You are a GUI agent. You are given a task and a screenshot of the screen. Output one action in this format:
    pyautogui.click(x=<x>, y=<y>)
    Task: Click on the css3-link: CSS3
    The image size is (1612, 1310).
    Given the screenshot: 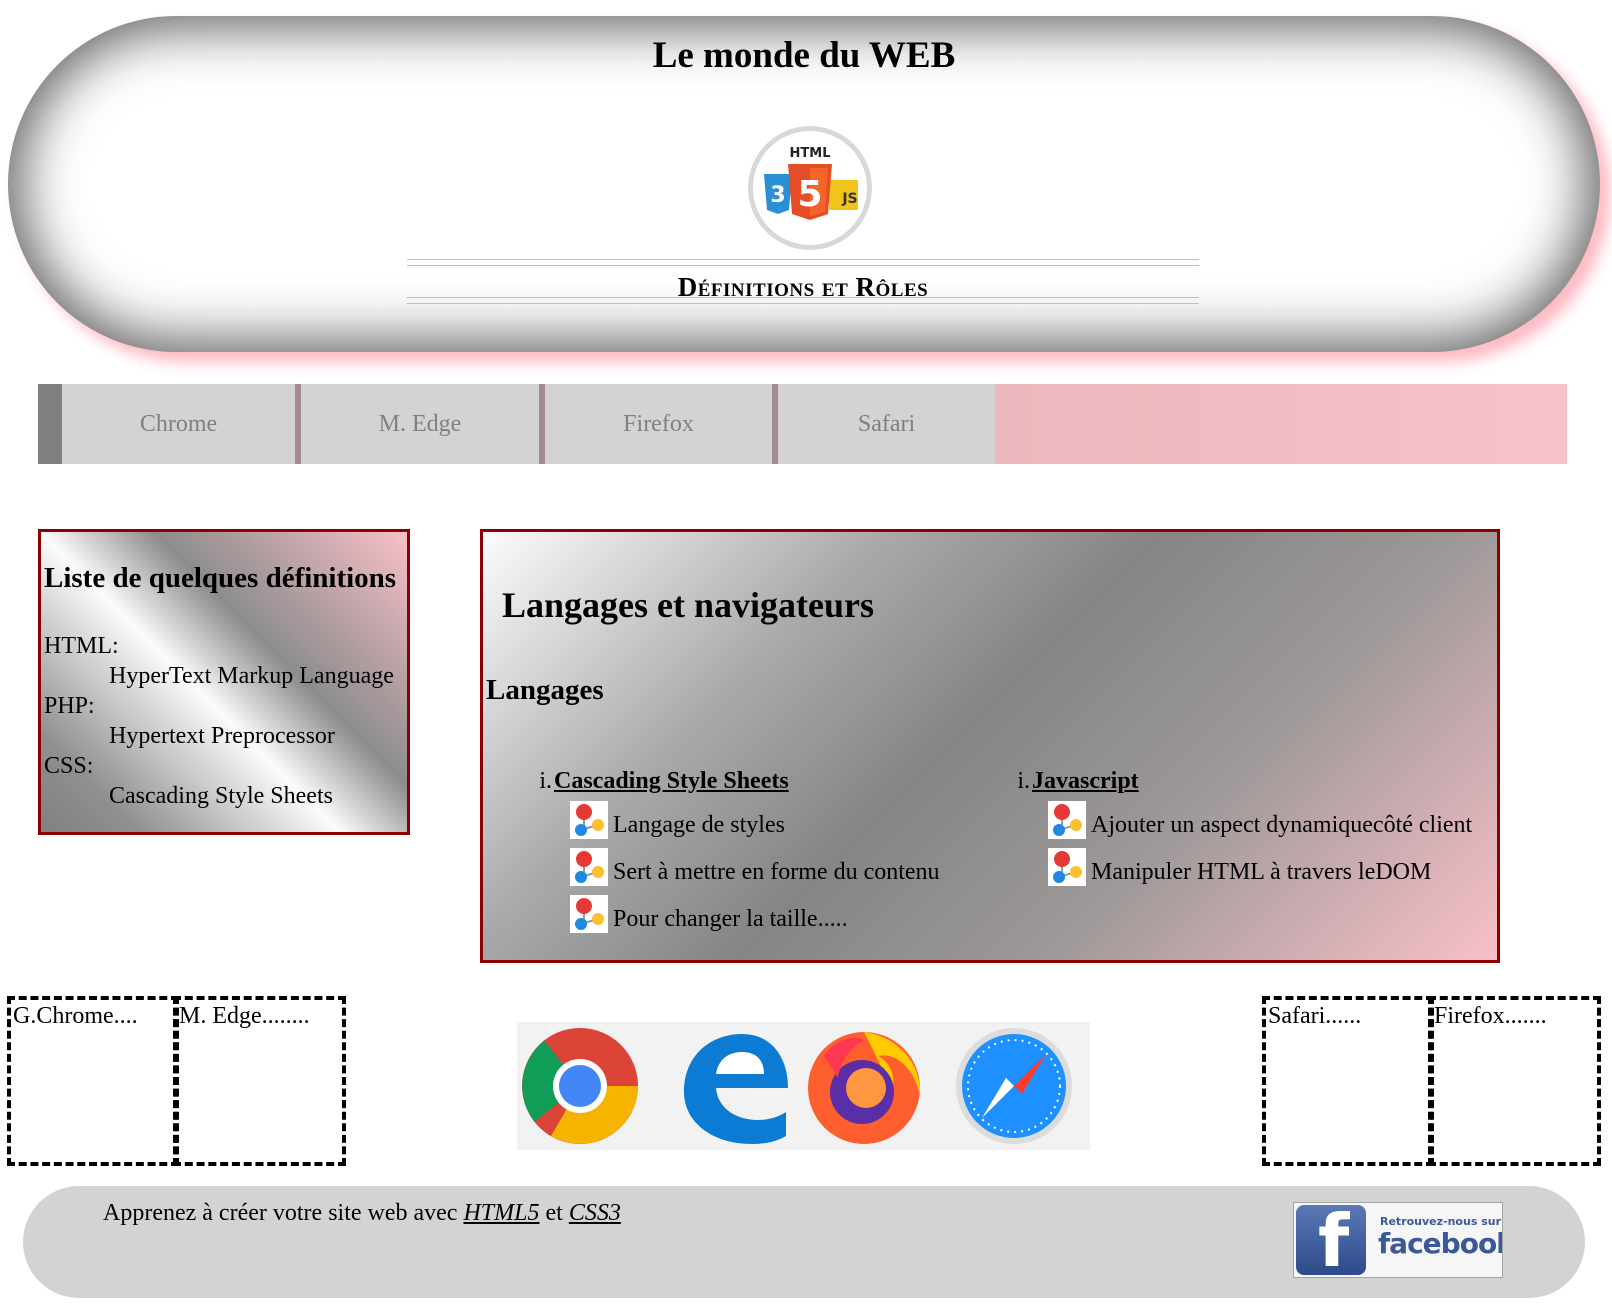 What is the action you would take?
    pyautogui.click(x=595, y=1213)
    